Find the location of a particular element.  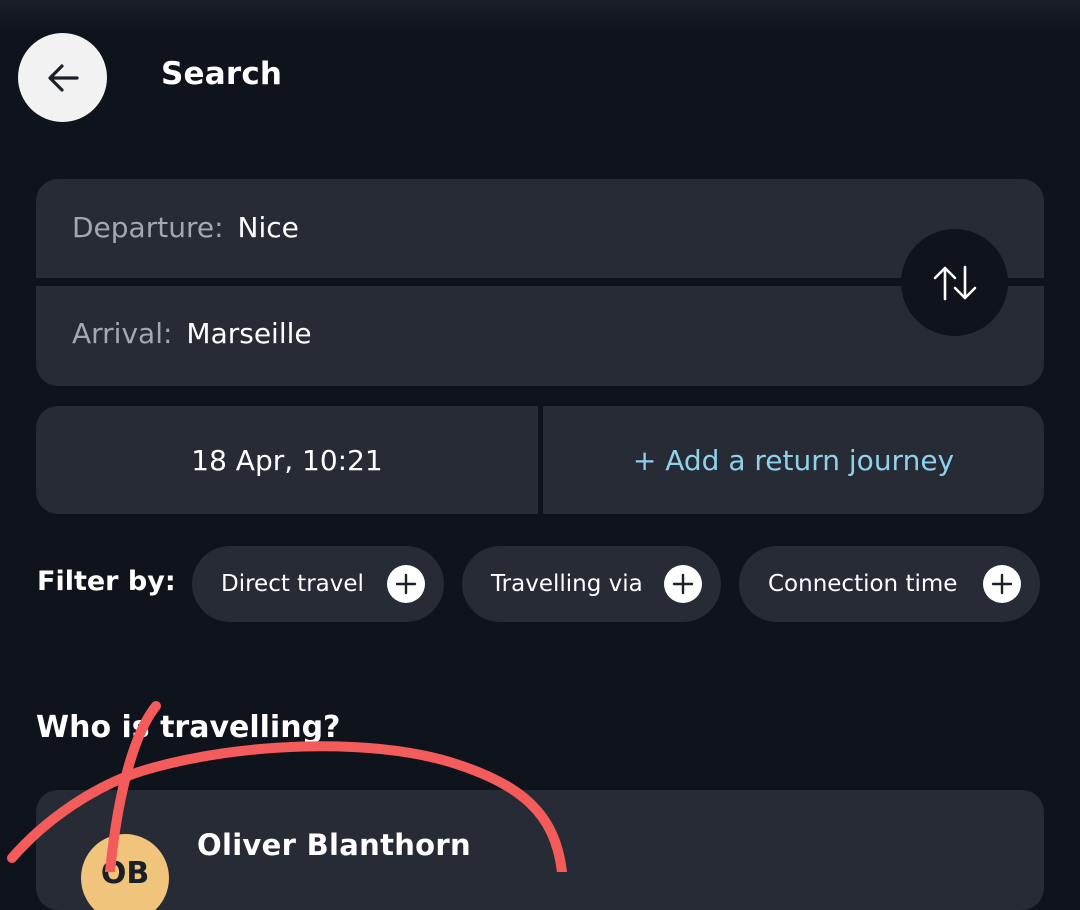

filter-chip-label: Connection time is located at coordinates (863, 584).